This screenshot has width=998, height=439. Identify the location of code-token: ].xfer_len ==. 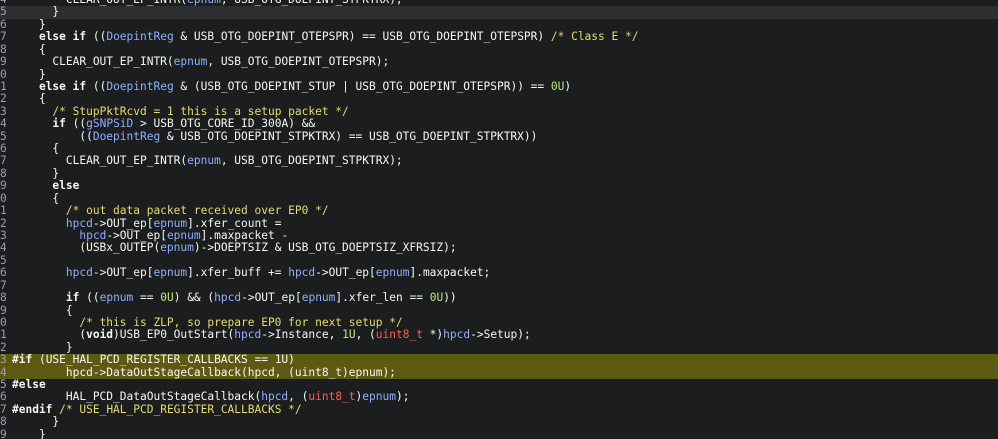
(382, 298).